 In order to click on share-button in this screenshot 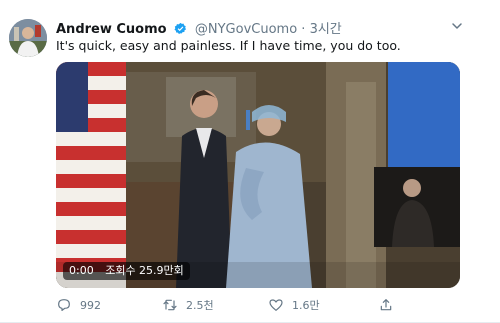, I will do `click(390, 305)`.